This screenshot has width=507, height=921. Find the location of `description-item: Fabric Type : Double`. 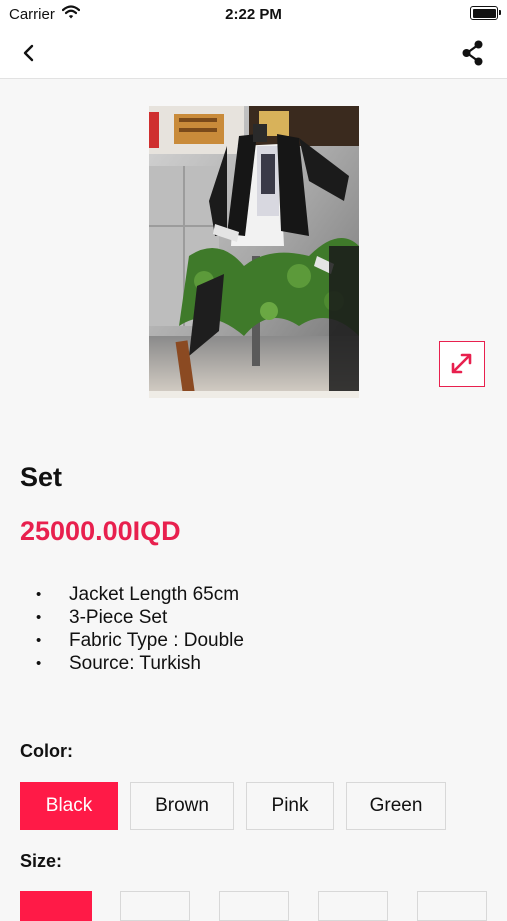

description-item: Fabric Type : Double is located at coordinates (140, 640).